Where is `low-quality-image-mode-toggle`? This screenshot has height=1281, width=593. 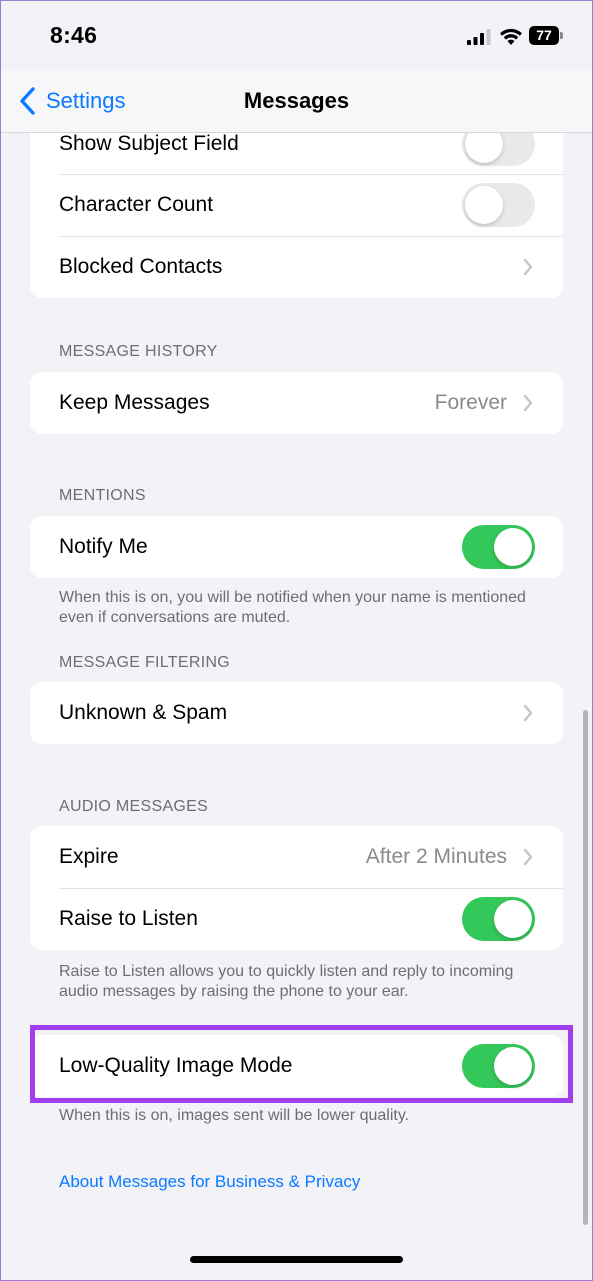 low-quality-image-mode-toggle is located at coordinates (498, 1066).